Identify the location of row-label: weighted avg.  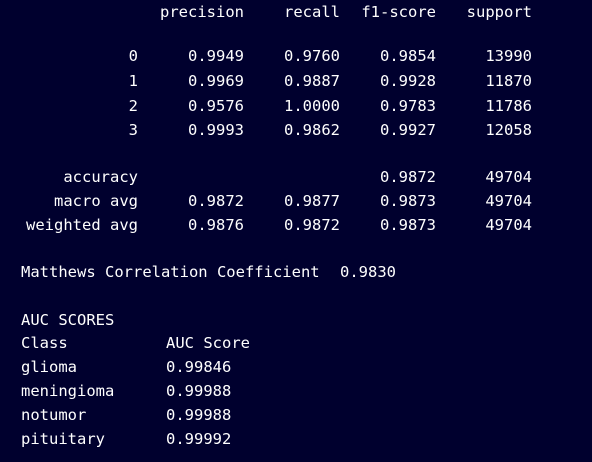
(82, 225).